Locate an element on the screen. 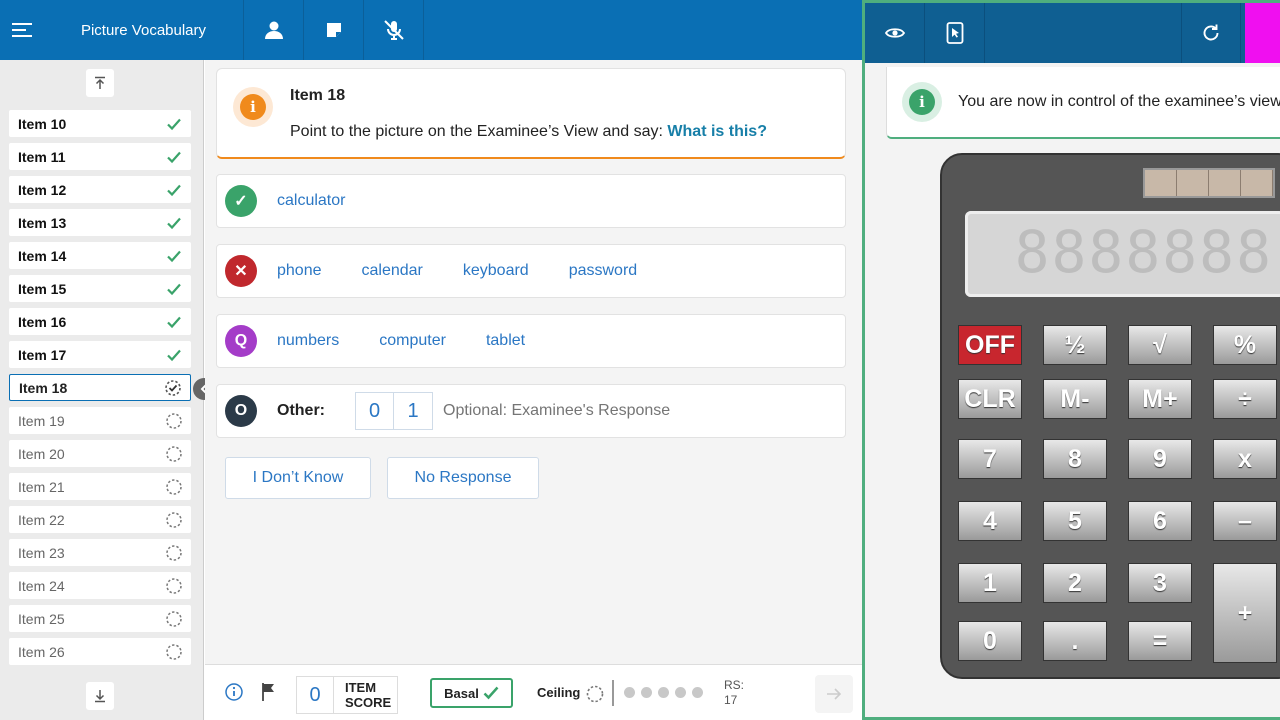  sidebar-item-label: Item 26 is located at coordinates (41, 651).